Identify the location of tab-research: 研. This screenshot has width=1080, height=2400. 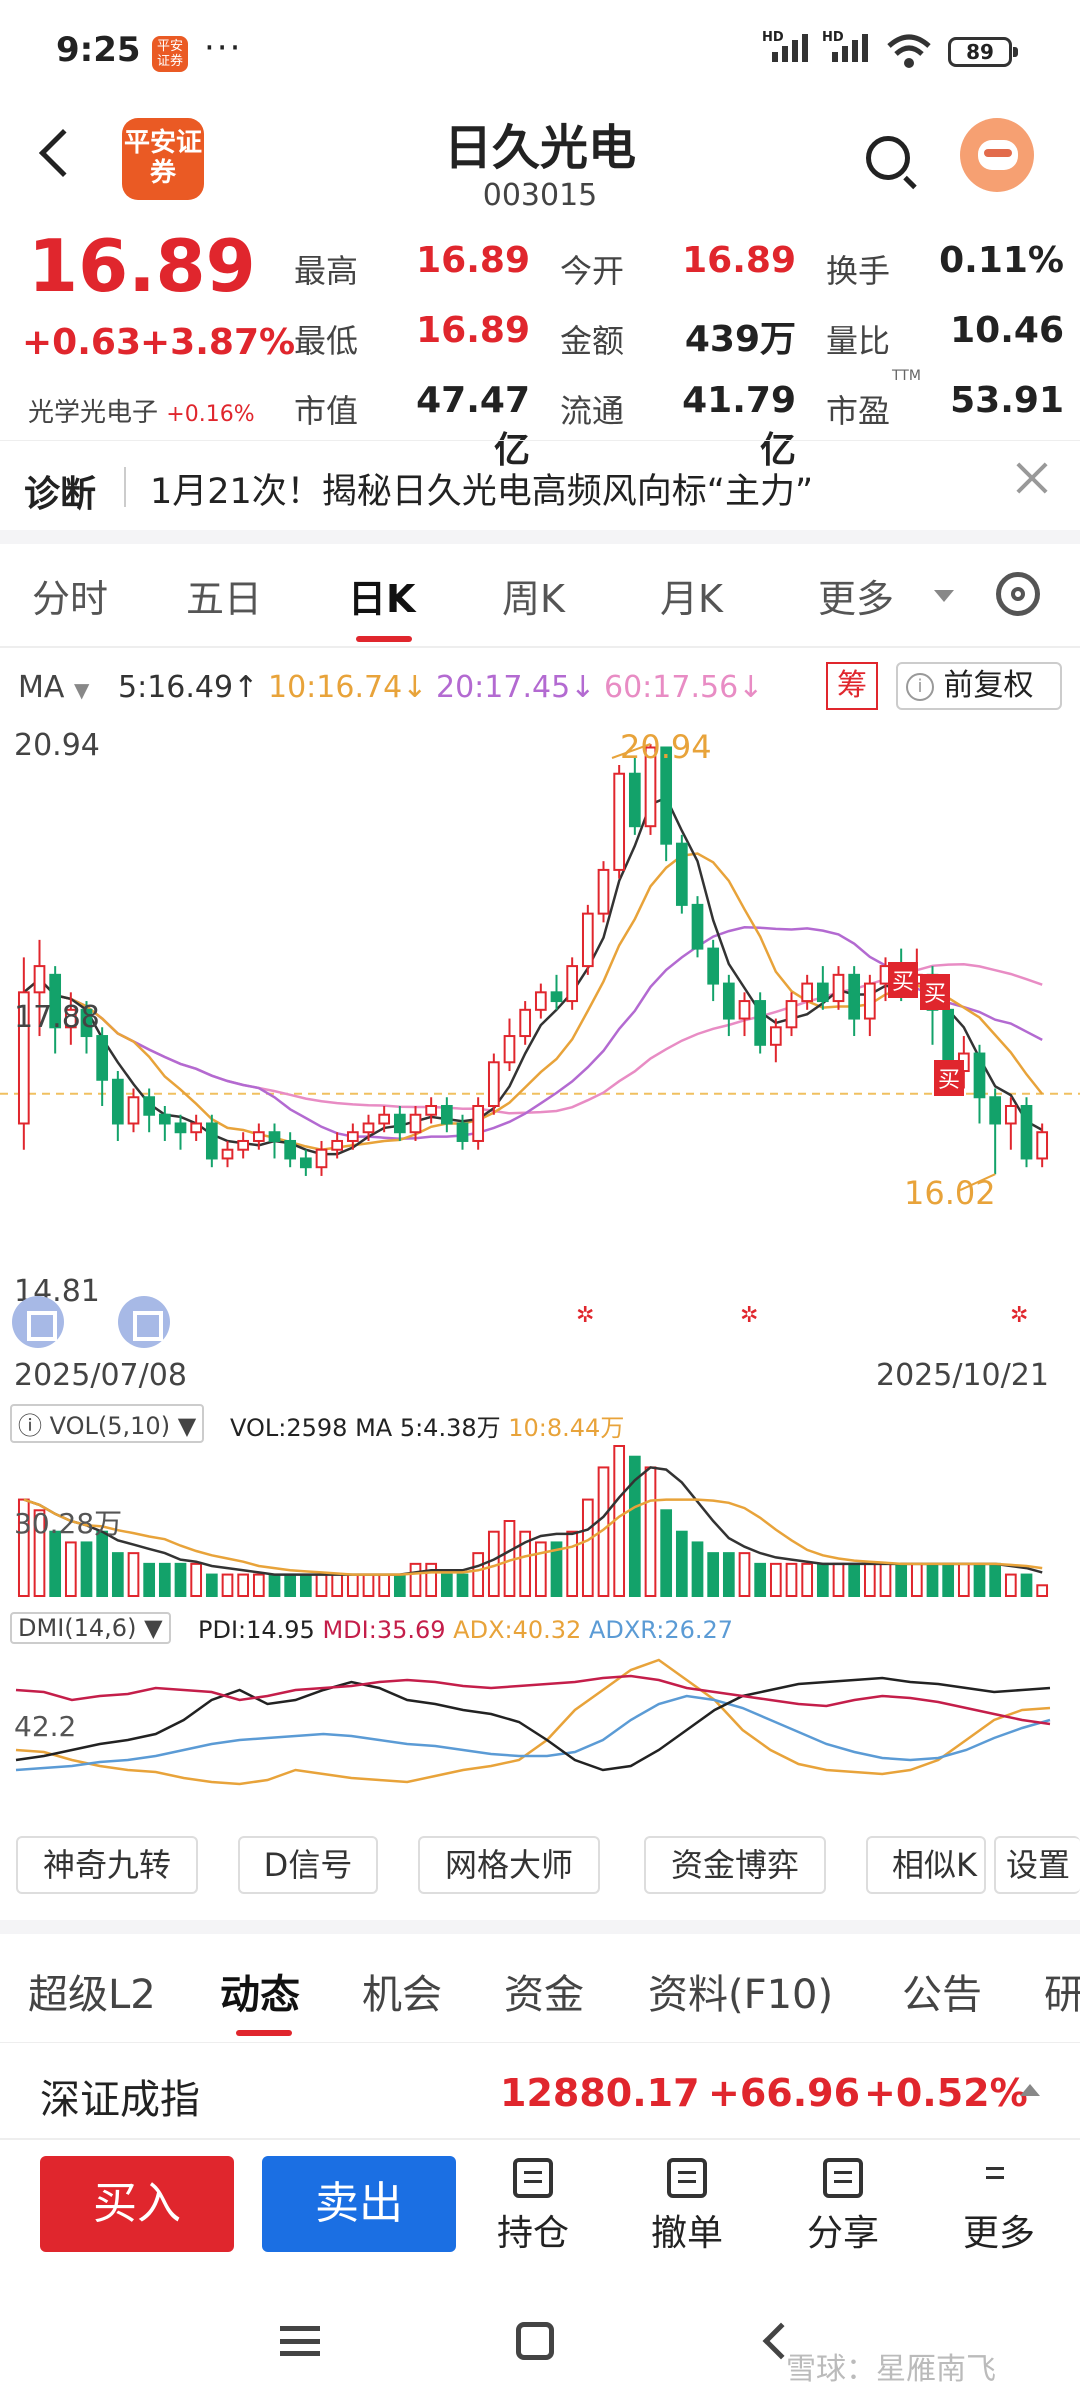
(1062, 1991).